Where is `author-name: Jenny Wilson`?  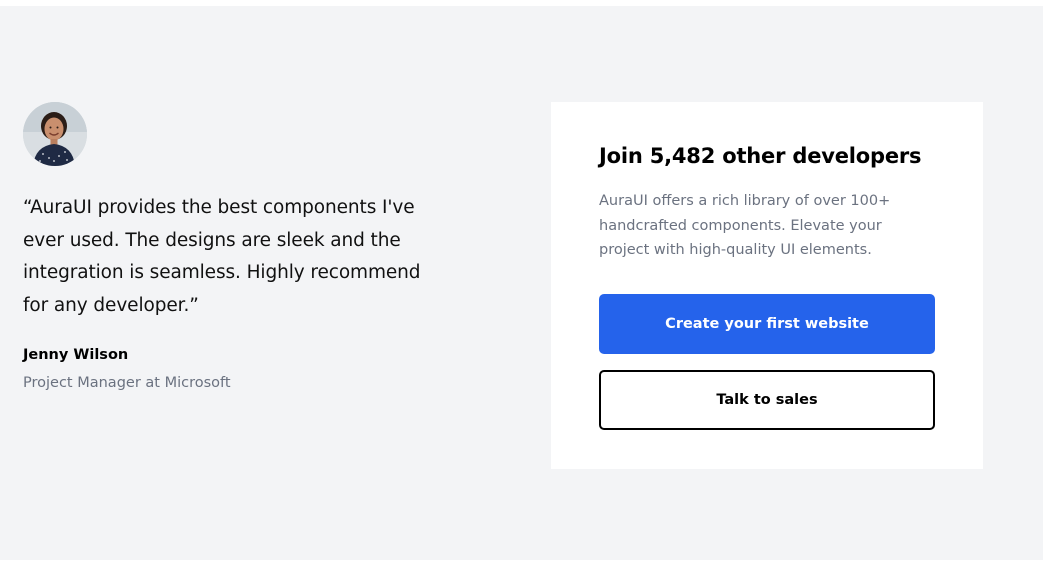 author-name: Jenny Wilson is located at coordinates (76, 355).